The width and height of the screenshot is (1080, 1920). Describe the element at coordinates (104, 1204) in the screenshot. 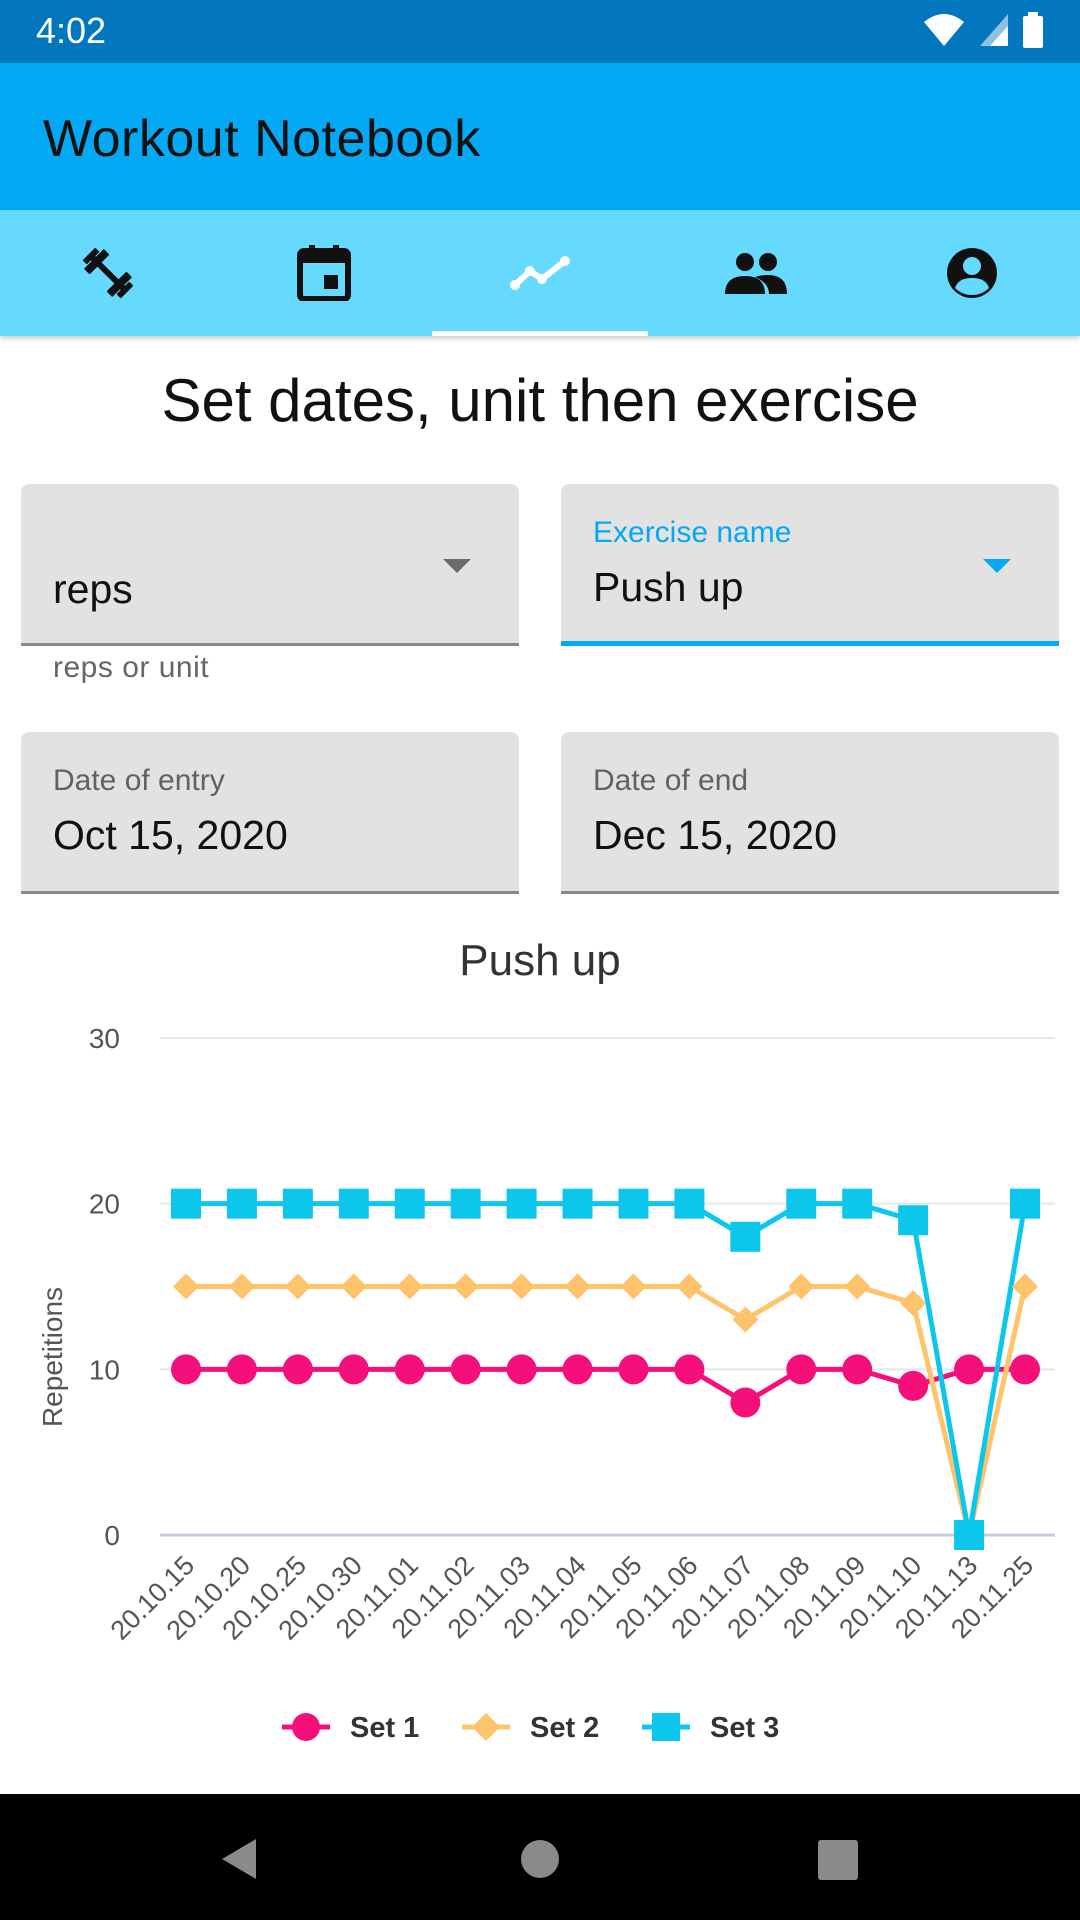

I see `y-tick-label: 20` at that location.